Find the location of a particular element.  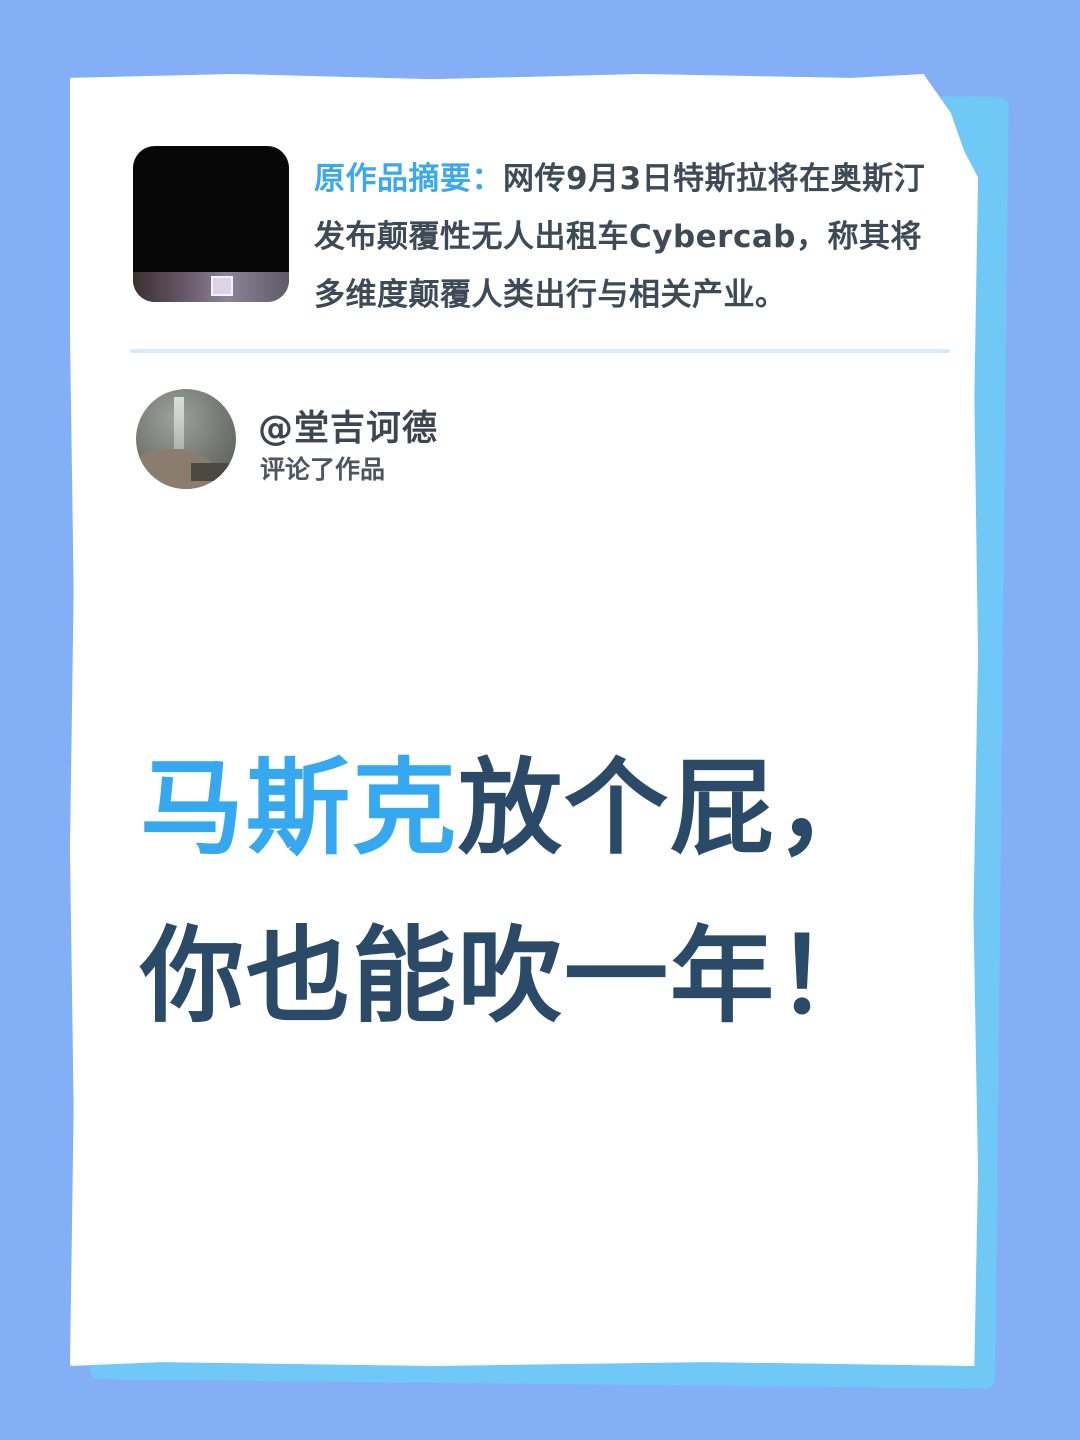

avatar is located at coordinates (186, 439).